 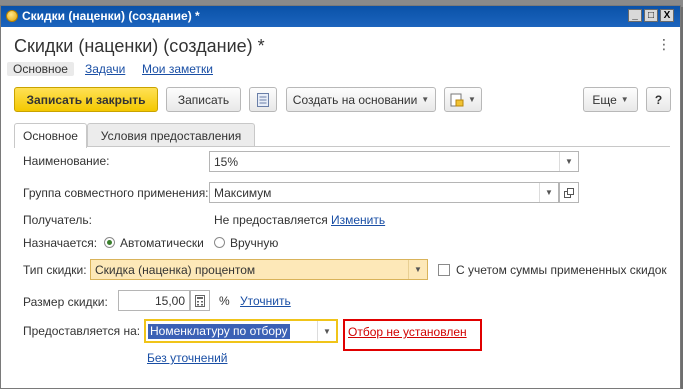 I want to click on more-button: Еще ▼, so click(x=610, y=99).